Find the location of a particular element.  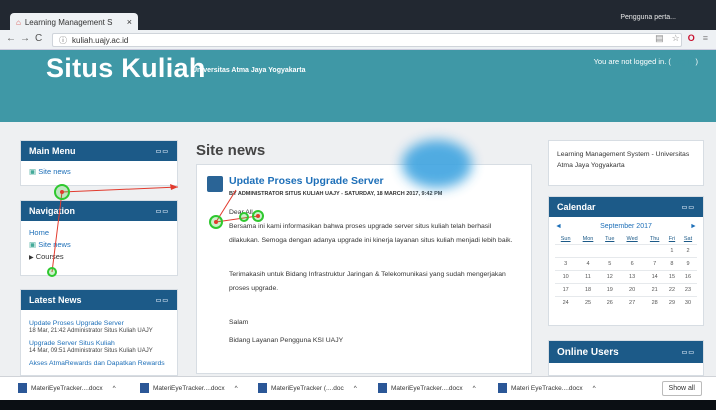

next-month-icon: ► is located at coordinates (693, 226).